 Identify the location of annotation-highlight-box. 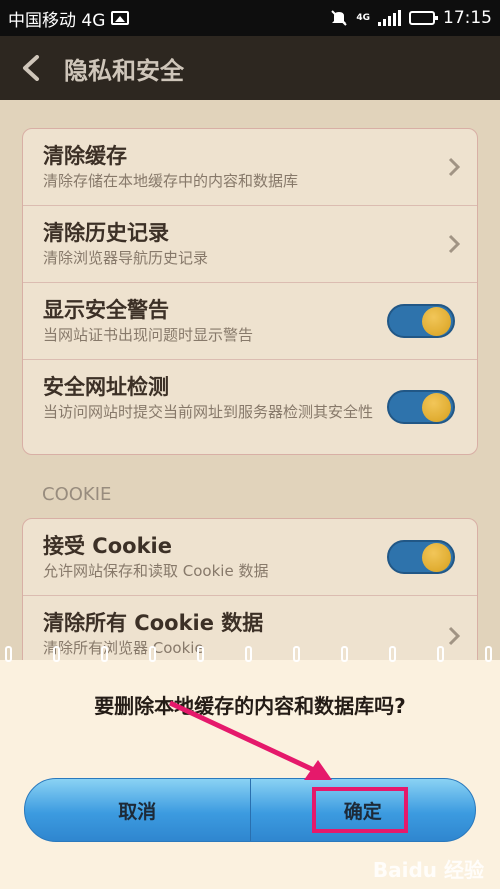
(360, 810).